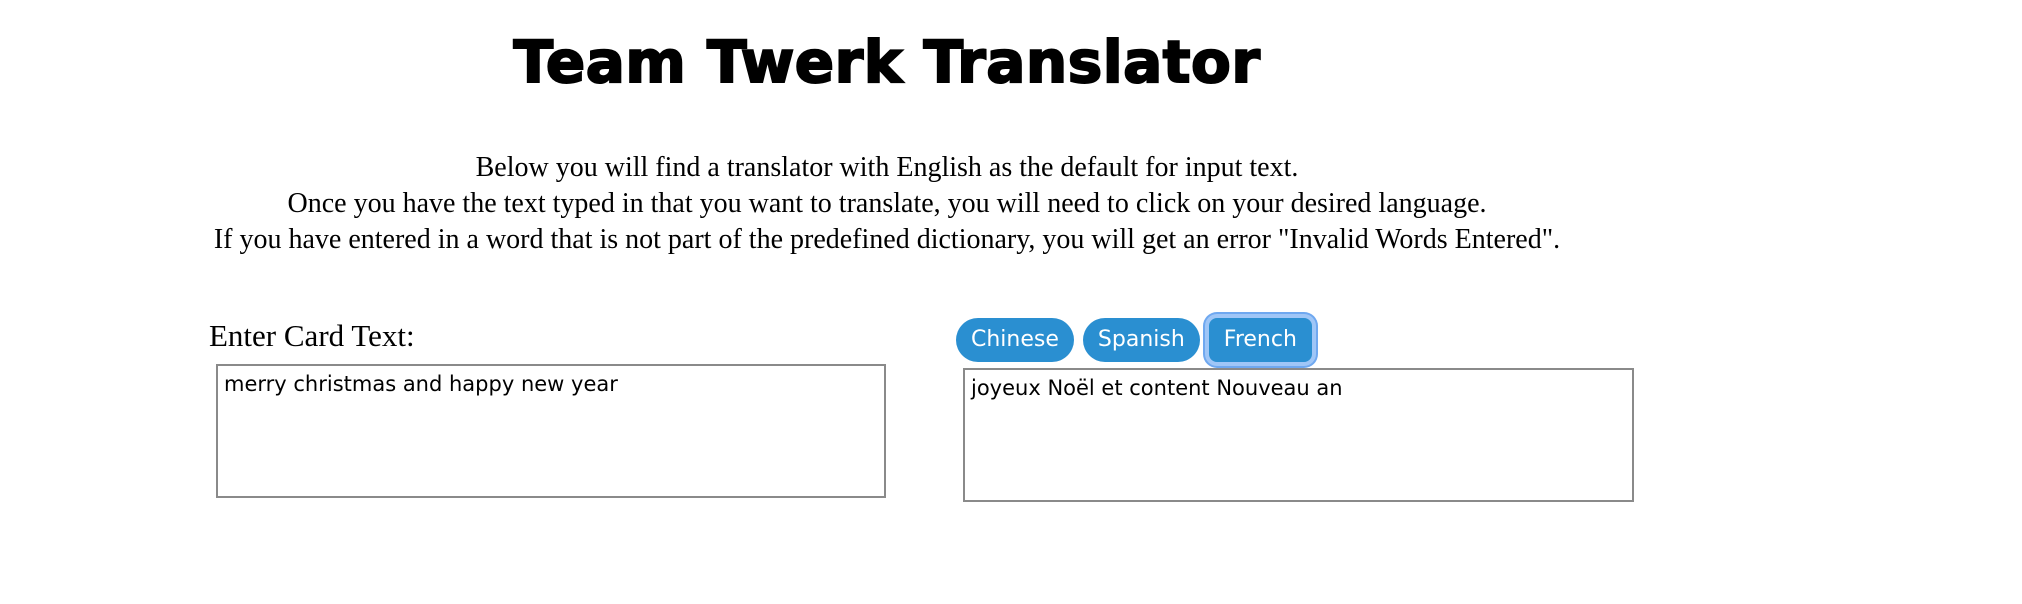  I want to click on translation-output: joyeux Noël et content Nouveau an, so click(1298, 435).